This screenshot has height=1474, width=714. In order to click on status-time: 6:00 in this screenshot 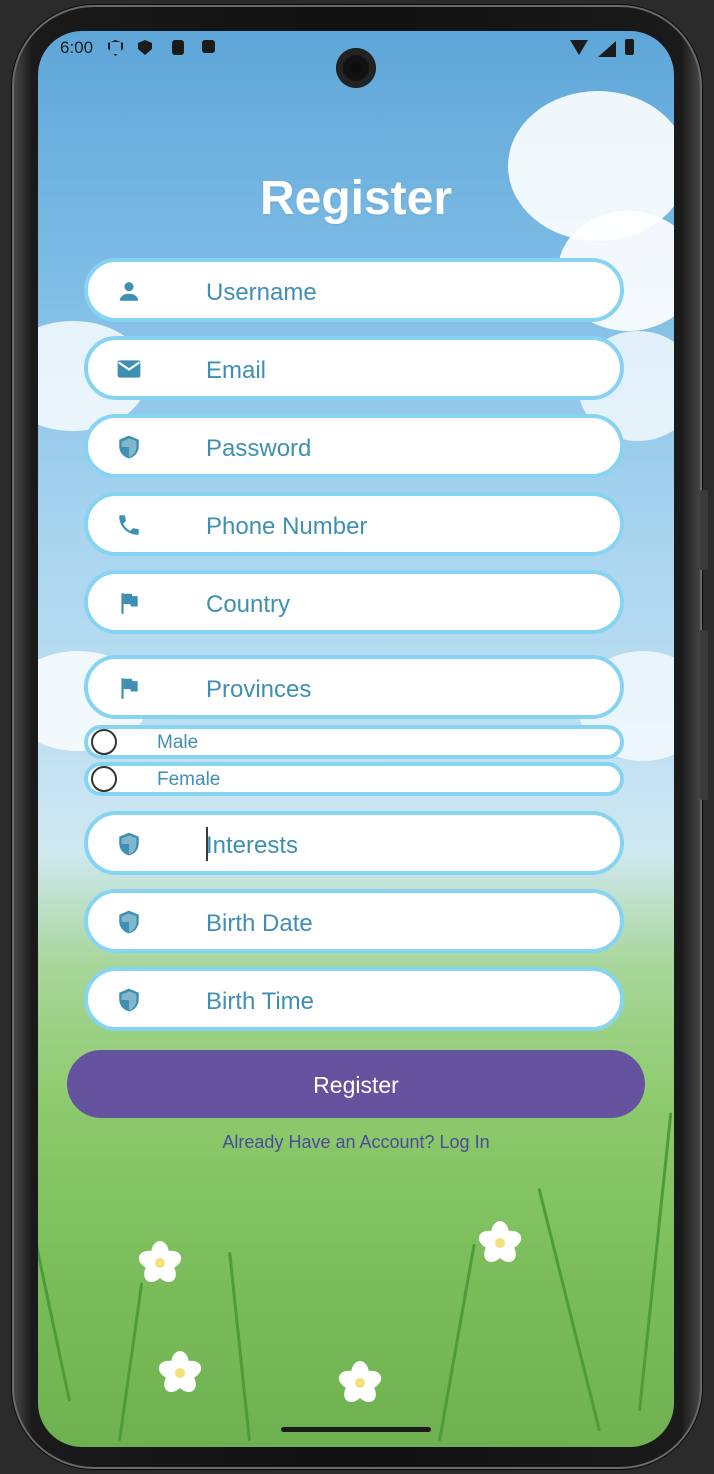, I will do `click(77, 47)`.